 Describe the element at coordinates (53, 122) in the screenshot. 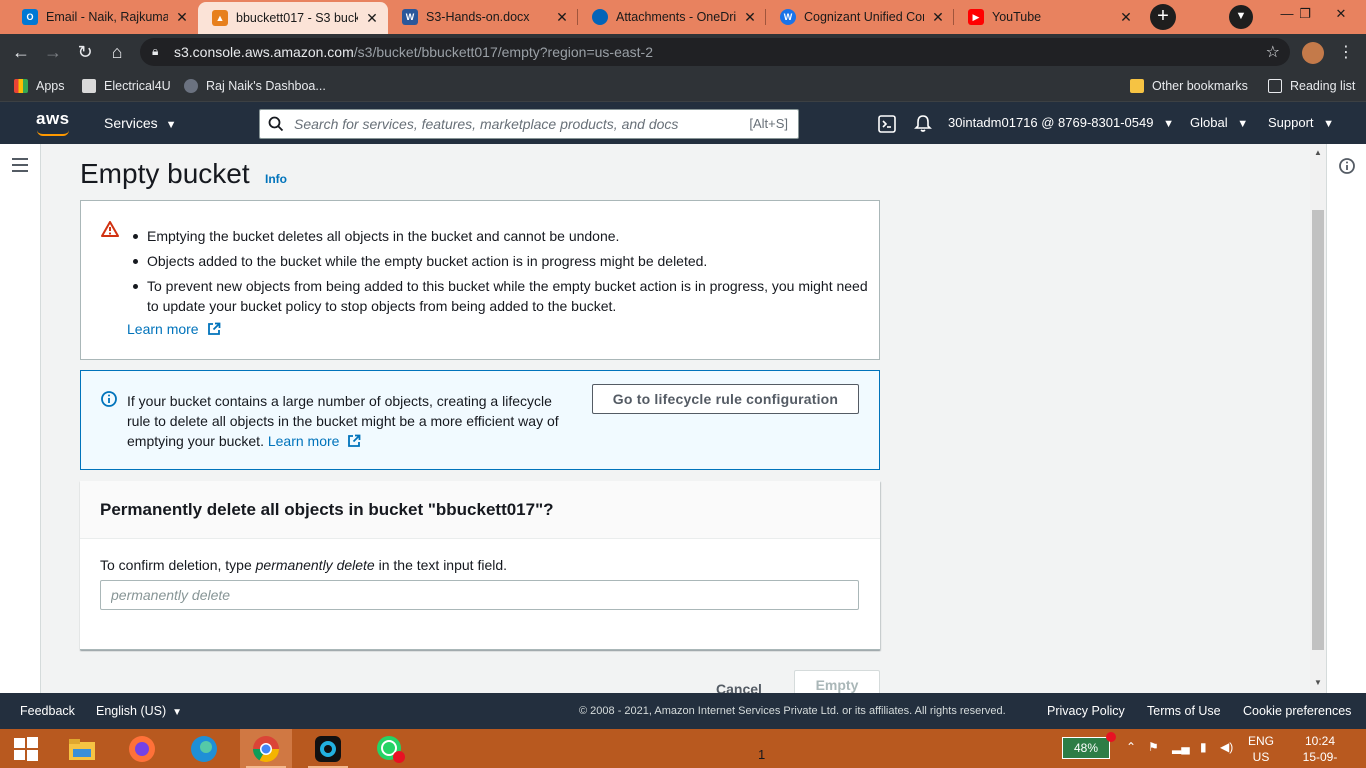

I see `aws-logo: aws` at that location.